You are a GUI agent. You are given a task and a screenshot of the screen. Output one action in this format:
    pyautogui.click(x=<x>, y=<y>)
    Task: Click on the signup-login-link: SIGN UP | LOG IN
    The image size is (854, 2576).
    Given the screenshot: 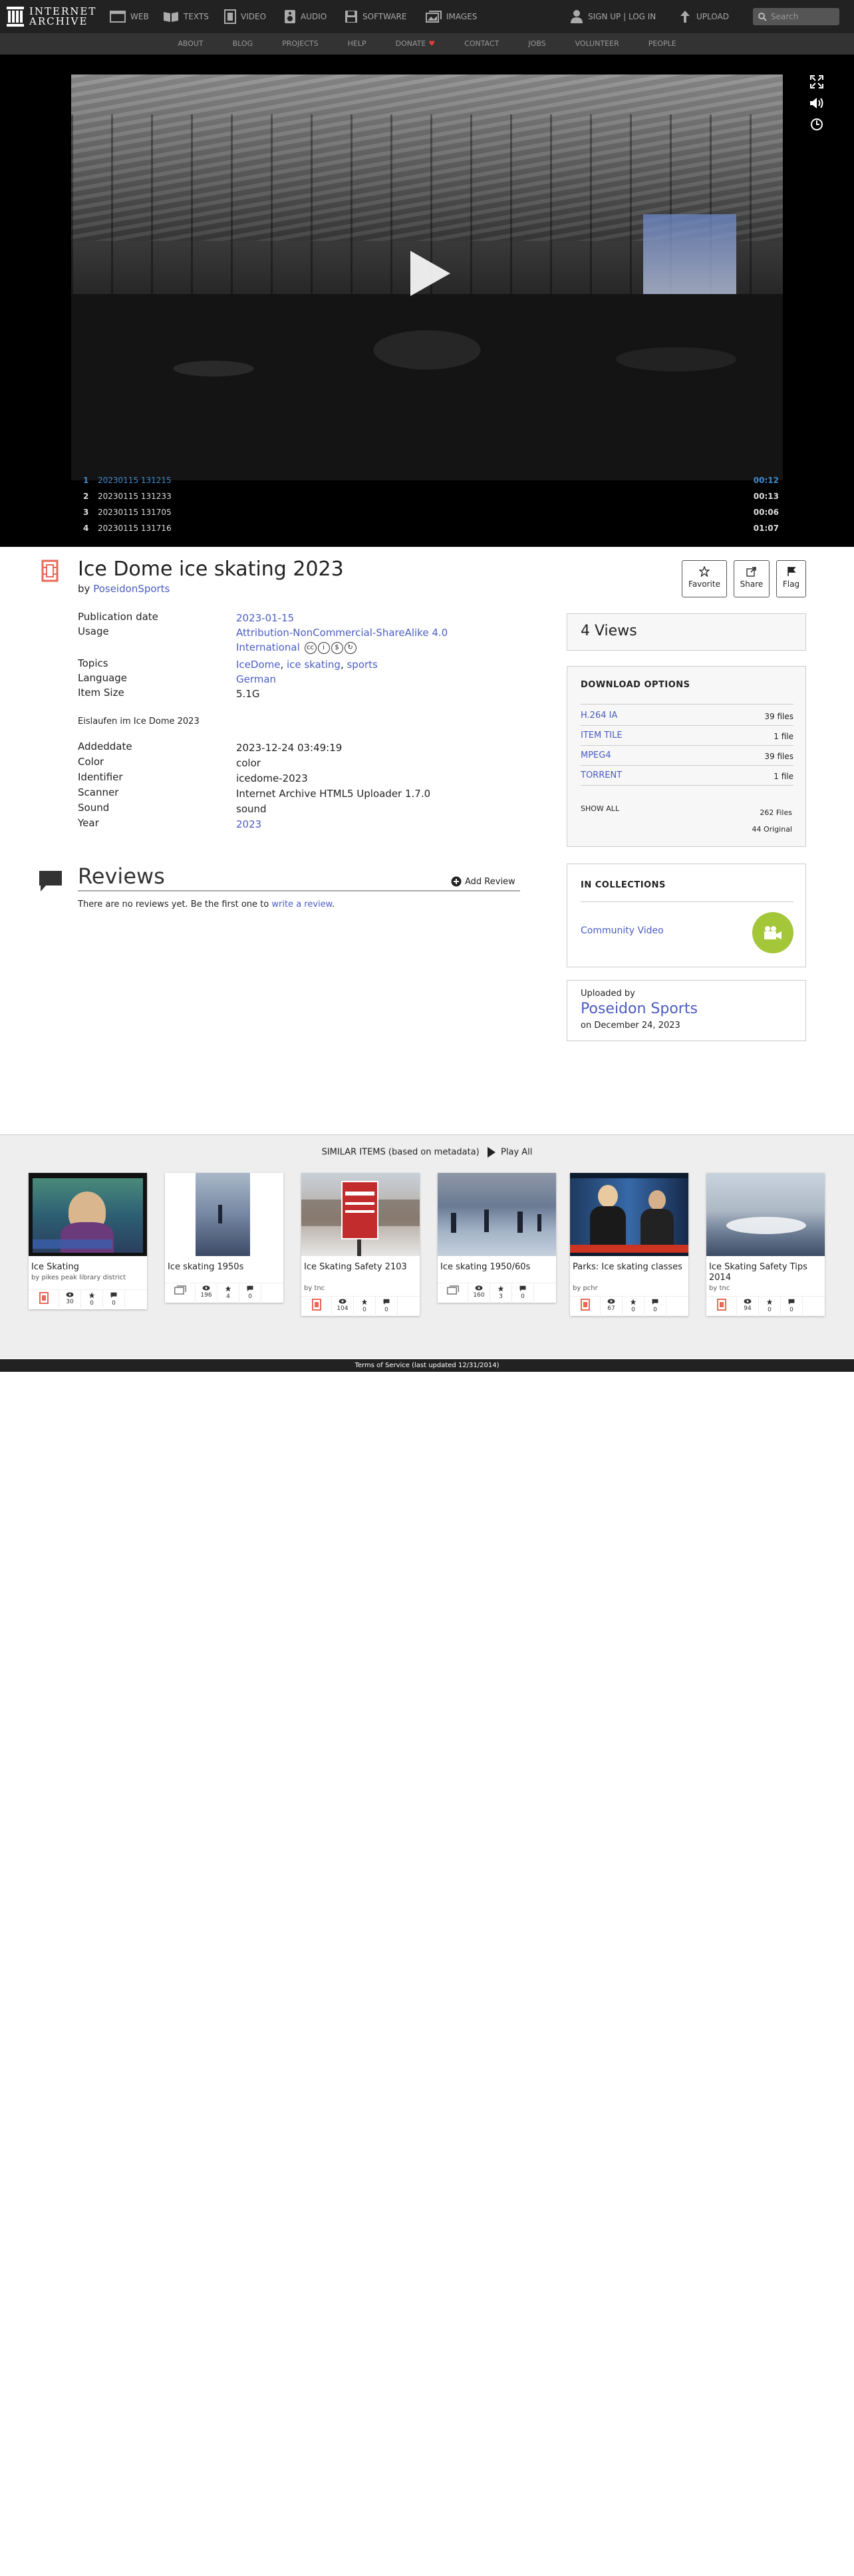 What is the action you would take?
    pyautogui.click(x=613, y=16)
    